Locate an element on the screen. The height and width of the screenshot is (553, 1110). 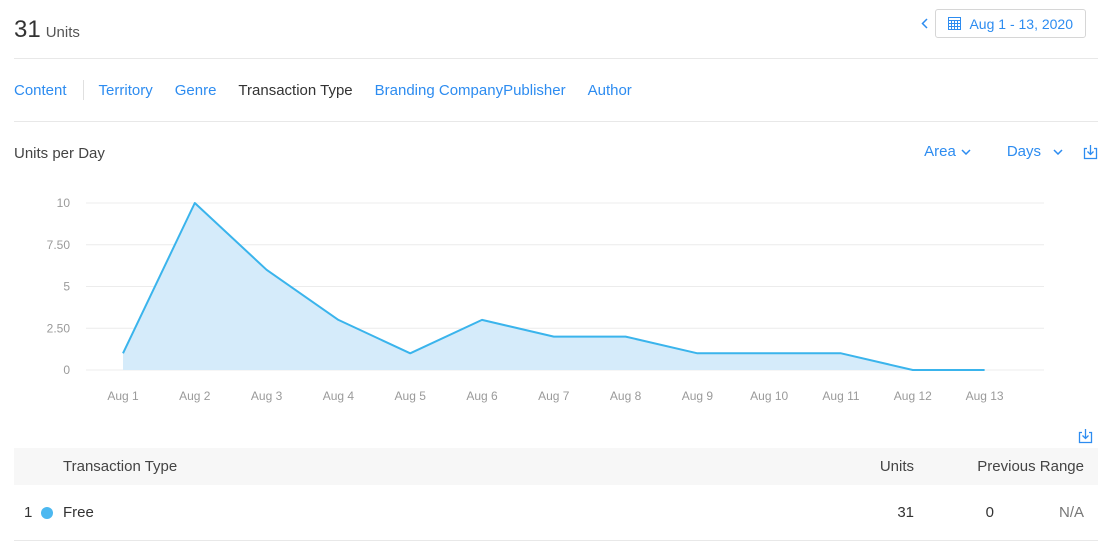
x-tick-label: Aug 1 is located at coordinates (123, 396).